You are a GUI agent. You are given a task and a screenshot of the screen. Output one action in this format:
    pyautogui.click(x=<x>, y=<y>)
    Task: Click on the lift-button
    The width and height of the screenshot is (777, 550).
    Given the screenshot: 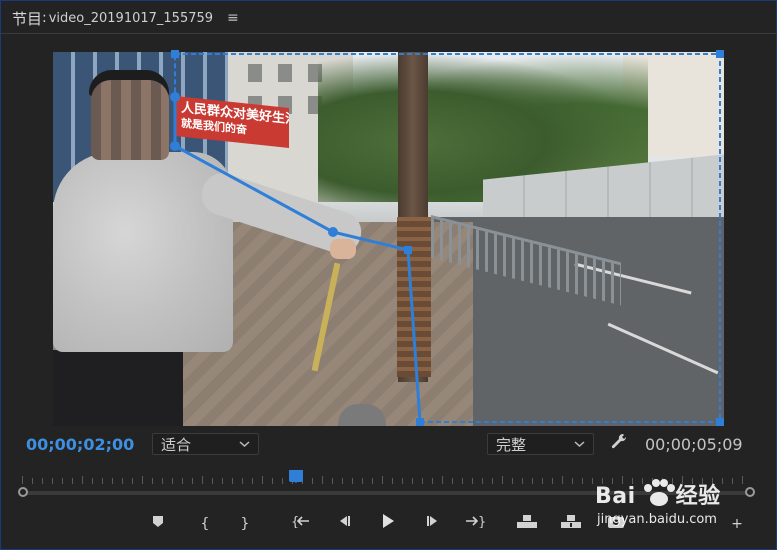 What is the action you would take?
    pyautogui.click(x=527, y=524)
    